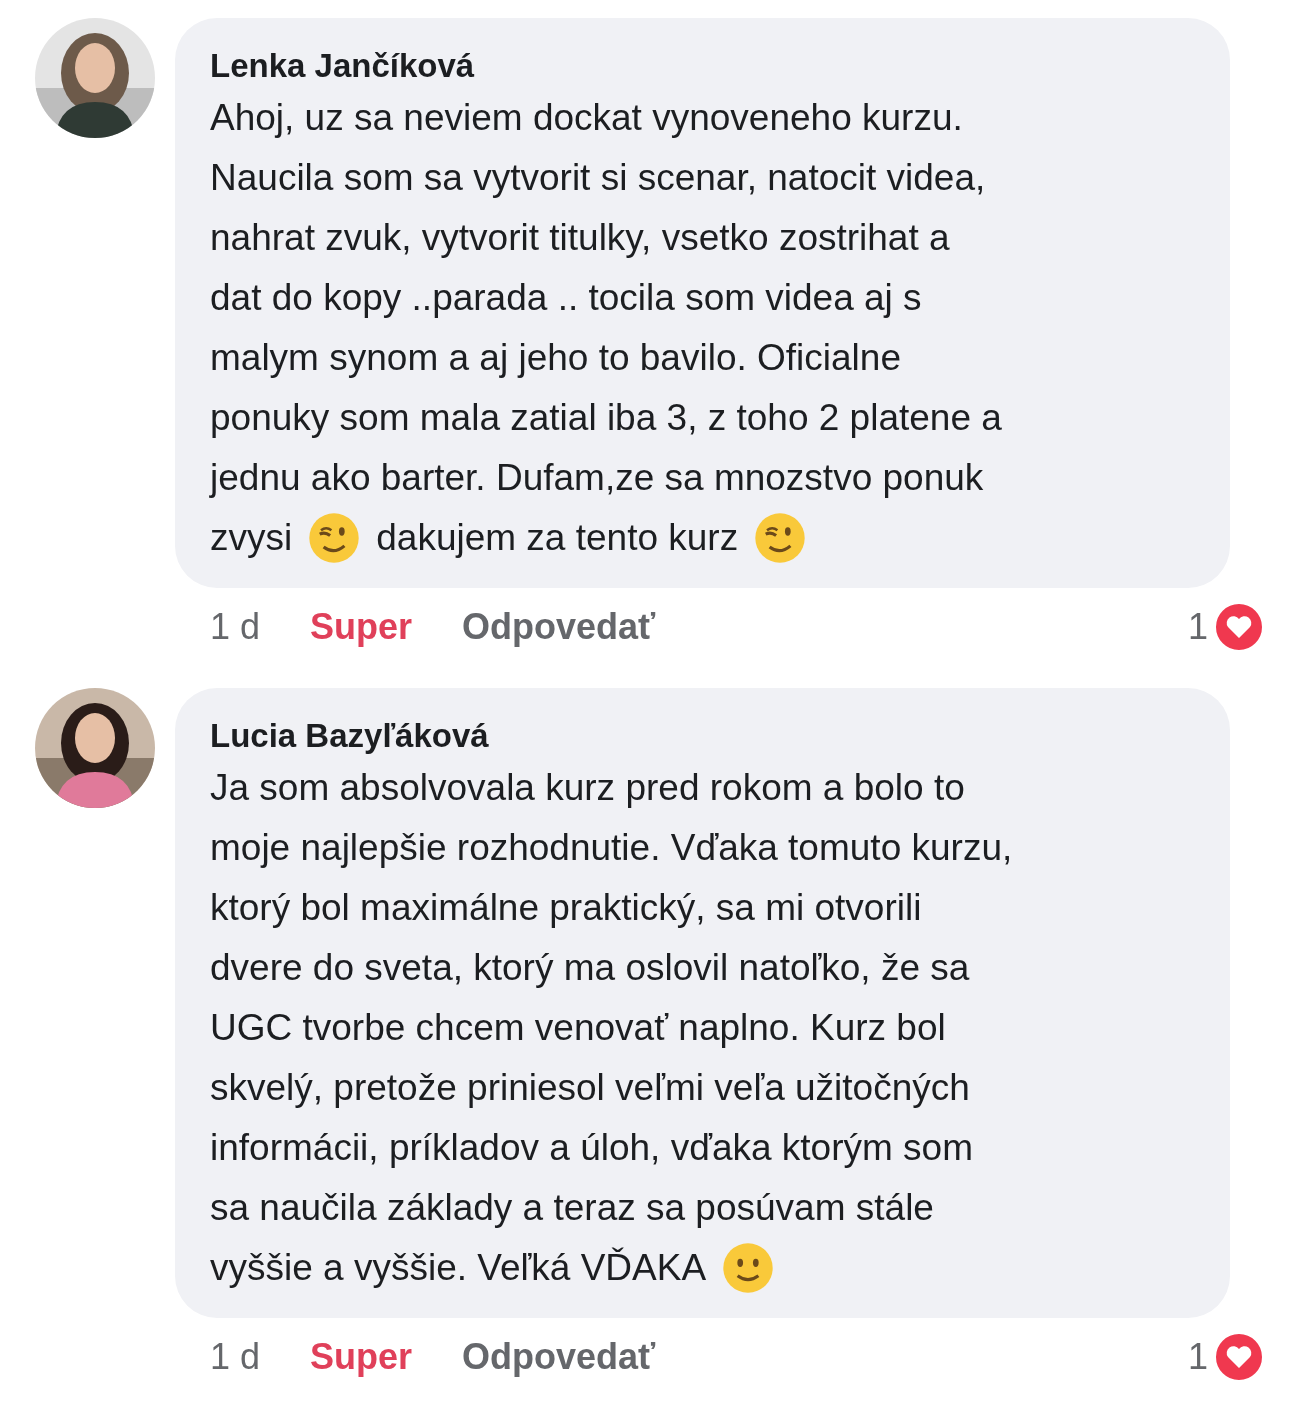  I want to click on comment-text: dat do kopy ..parada .. tocila som videa aj s, so click(566, 298).